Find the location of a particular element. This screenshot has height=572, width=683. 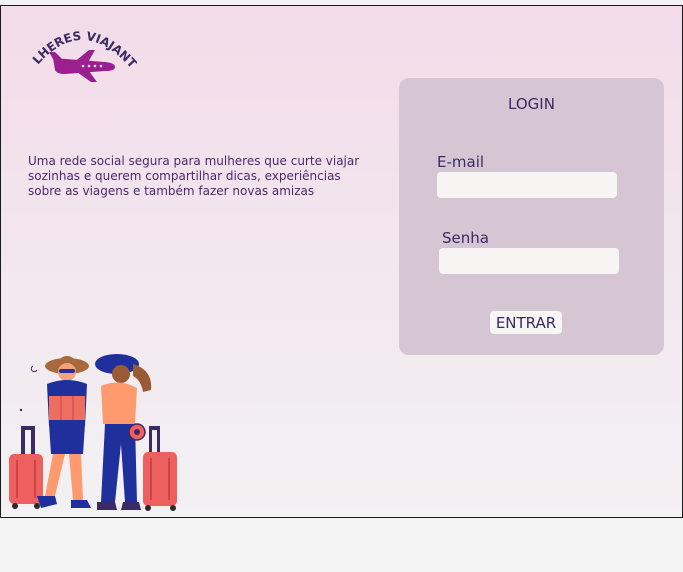

woman-left-icon is located at coordinates (64, 432).